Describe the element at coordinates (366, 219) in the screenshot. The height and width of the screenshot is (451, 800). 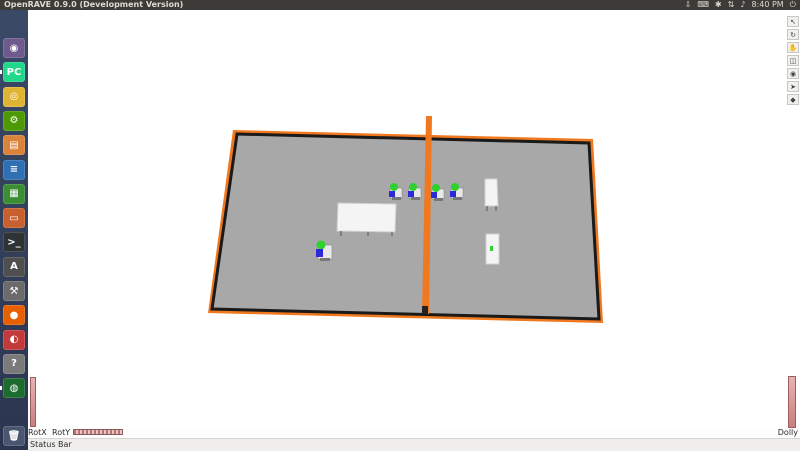
I see `table-left` at that location.